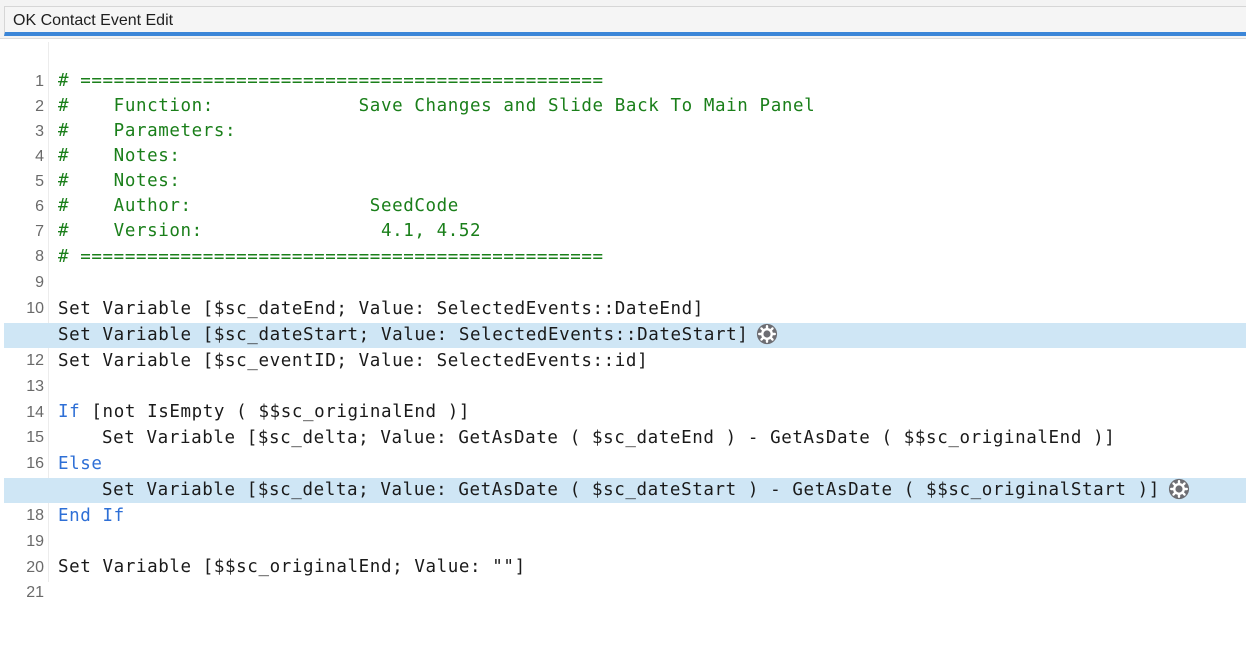  Describe the element at coordinates (80, 464) in the screenshot. I see `keyword-else: Else` at that location.